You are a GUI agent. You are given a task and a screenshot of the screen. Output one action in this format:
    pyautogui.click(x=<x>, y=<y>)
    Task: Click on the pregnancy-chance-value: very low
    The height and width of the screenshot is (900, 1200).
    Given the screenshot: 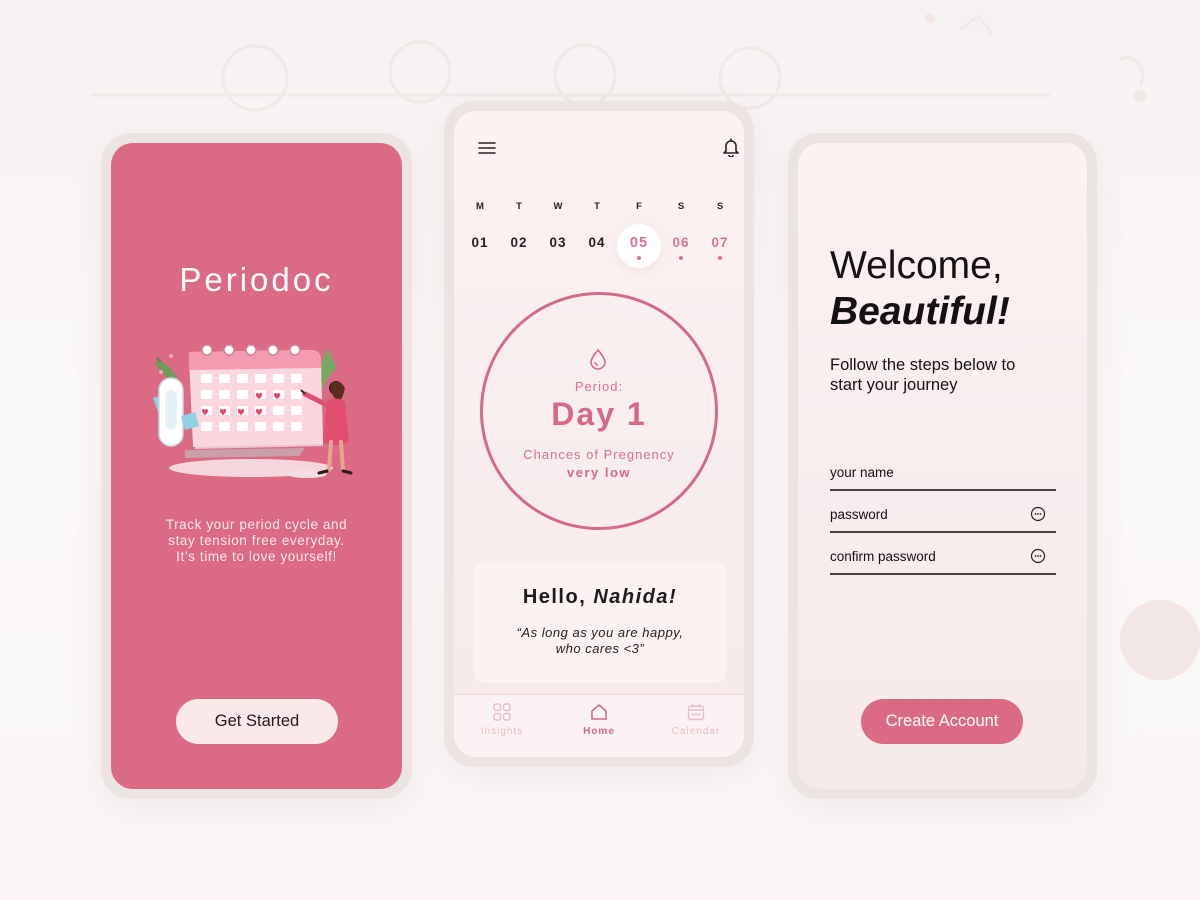 What is the action you would take?
    pyautogui.click(x=599, y=472)
    